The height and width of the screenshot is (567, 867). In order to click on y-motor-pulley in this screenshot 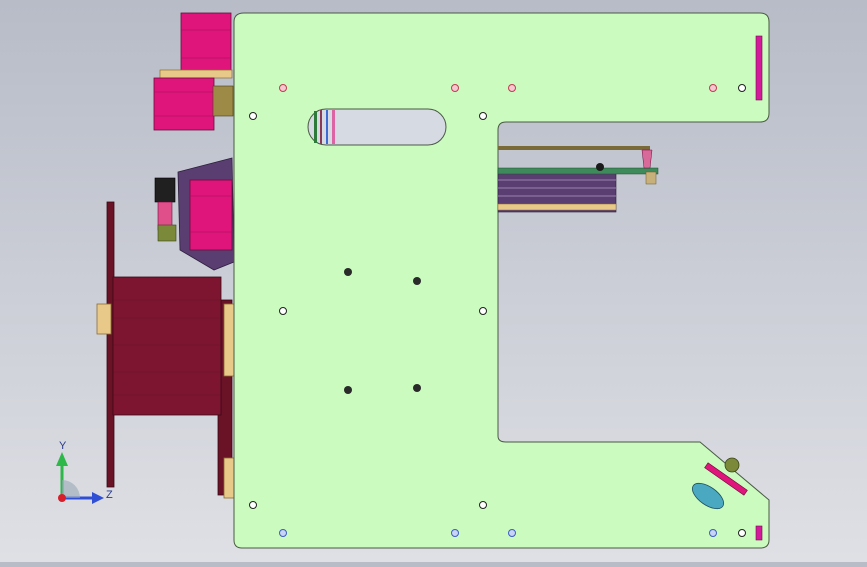, I will do `click(223, 101)`.